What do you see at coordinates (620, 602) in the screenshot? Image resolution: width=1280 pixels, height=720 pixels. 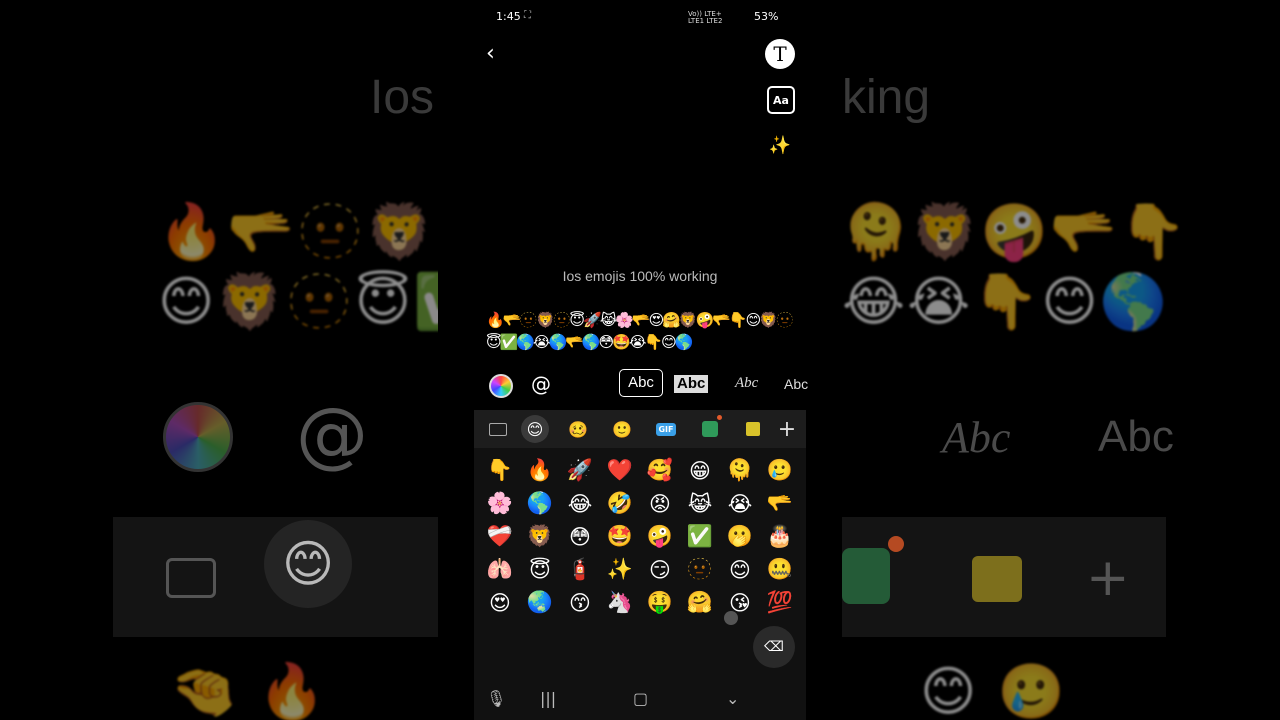 I see `emoji-key: 🦄` at bounding box center [620, 602].